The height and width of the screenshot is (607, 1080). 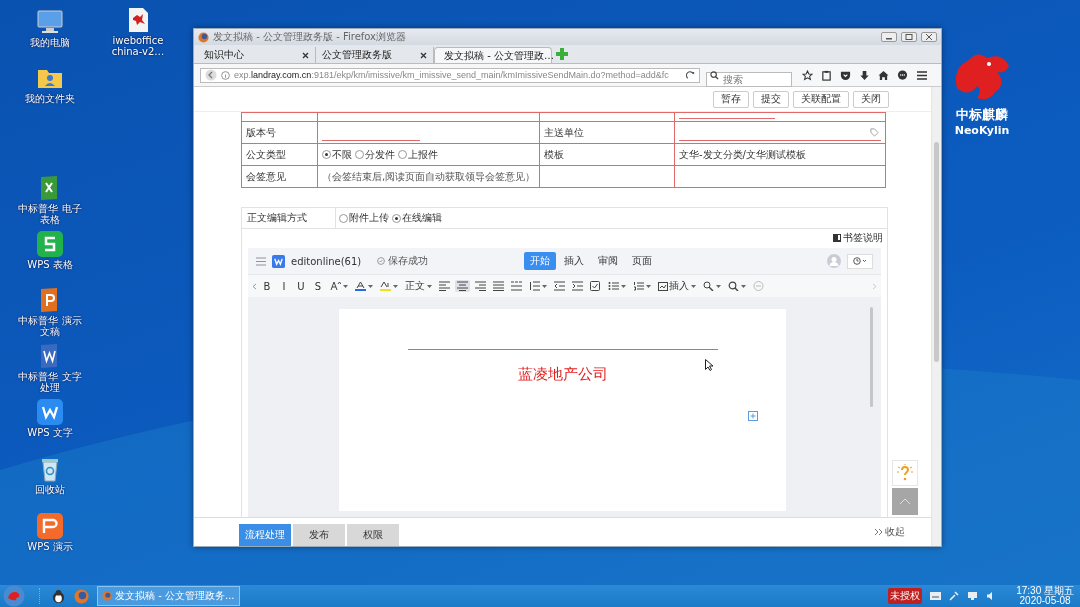 What do you see at coordinates (708, 286) in the screenshot?
I see `find-icon` at bounding box center [708, 286].